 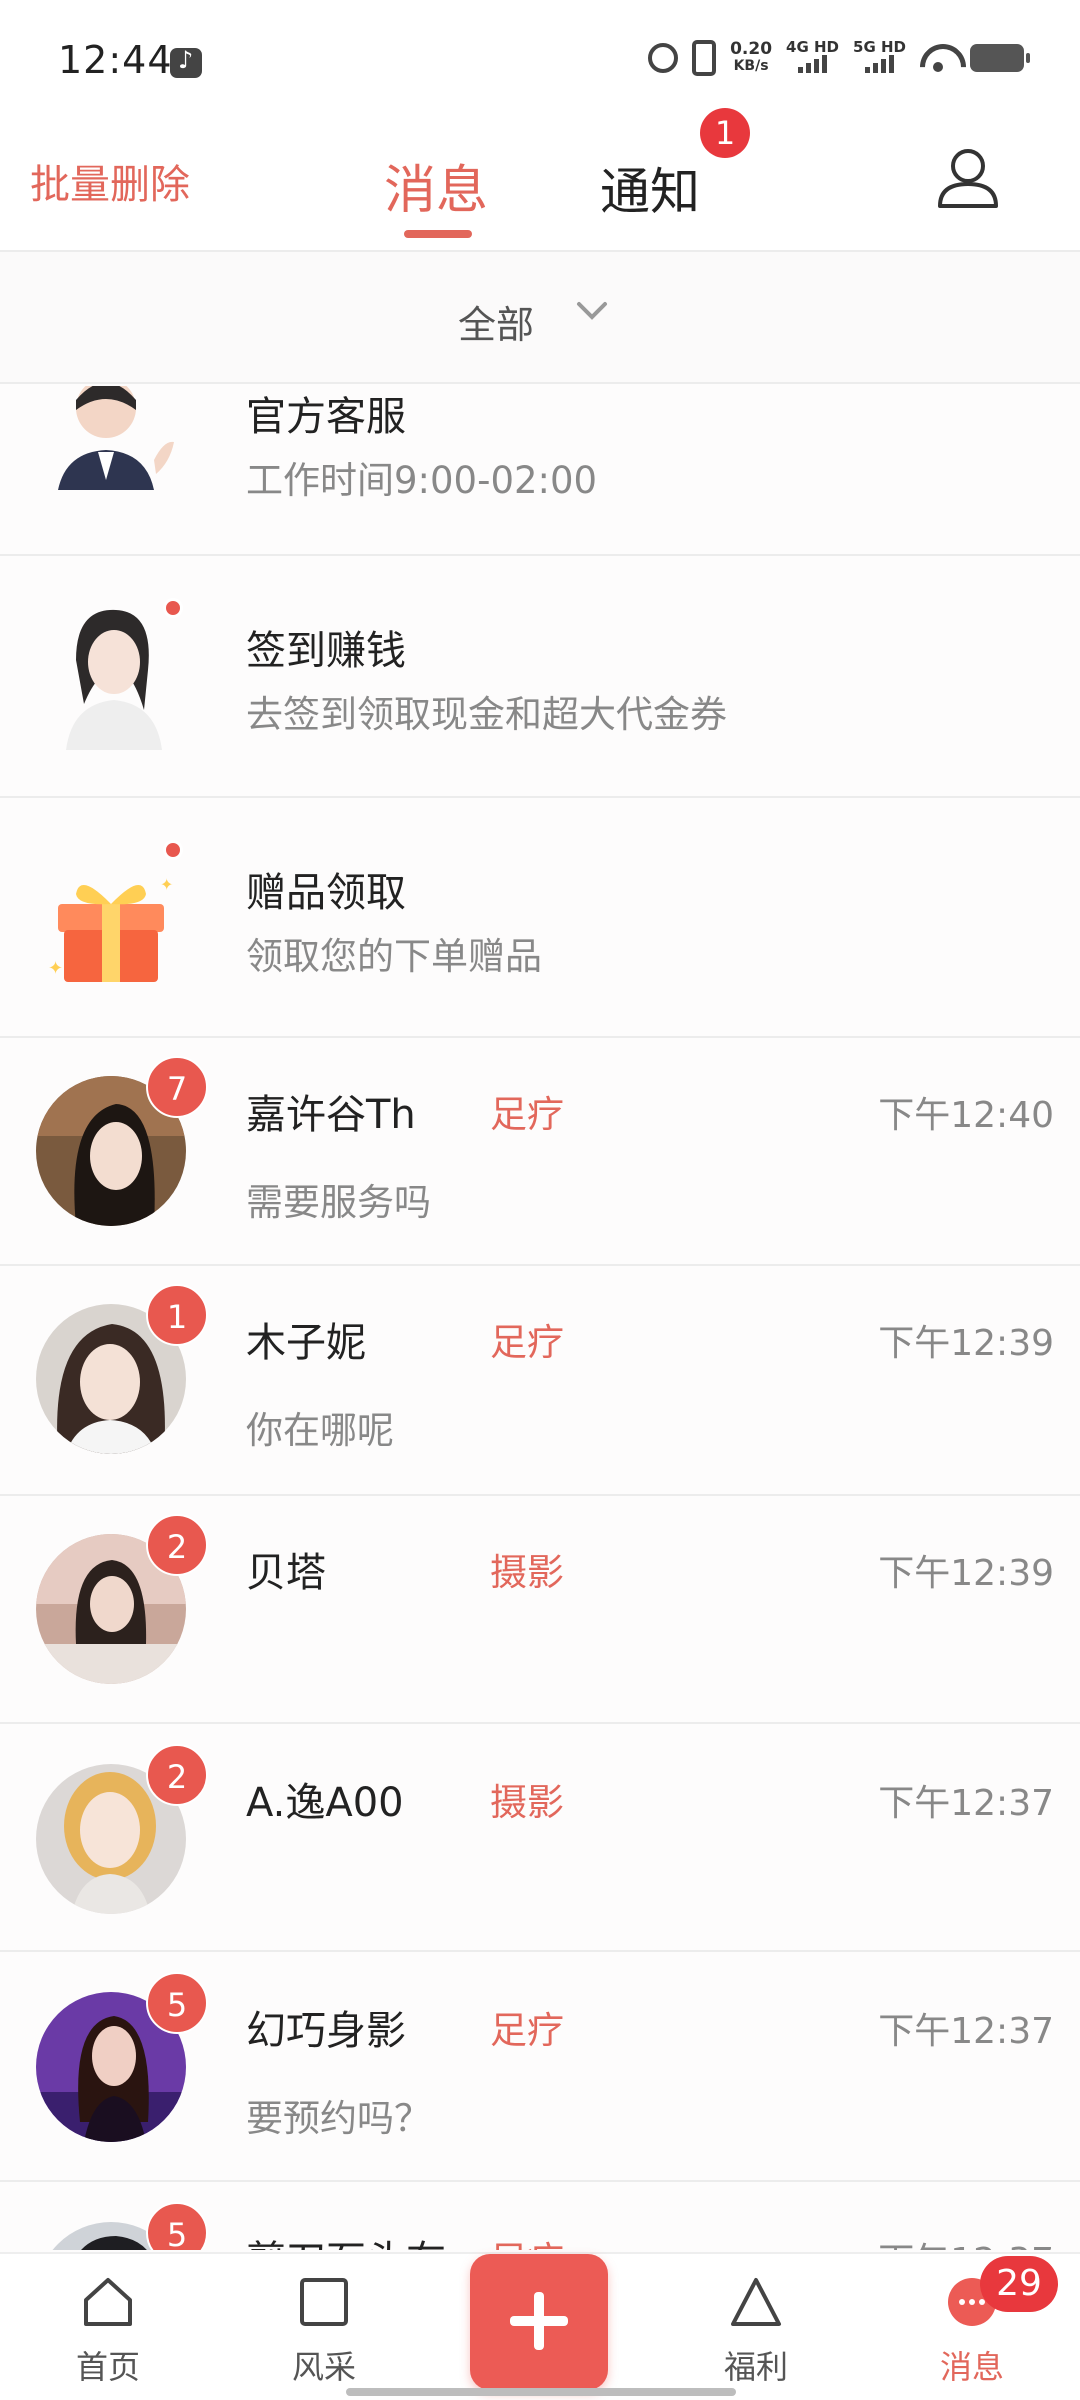 I want to click on conversation-row: 5 幻巧身影 足疗 下午12:37 要预约吗？, so click(x=540, y=2067).